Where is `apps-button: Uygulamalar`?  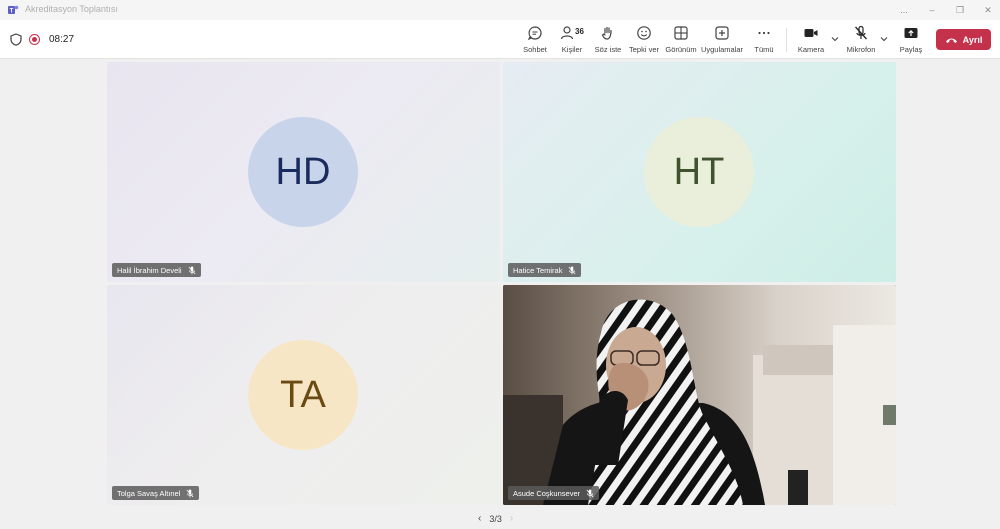 apps-button: Uygulamalar is located at coordinates (722, 40).